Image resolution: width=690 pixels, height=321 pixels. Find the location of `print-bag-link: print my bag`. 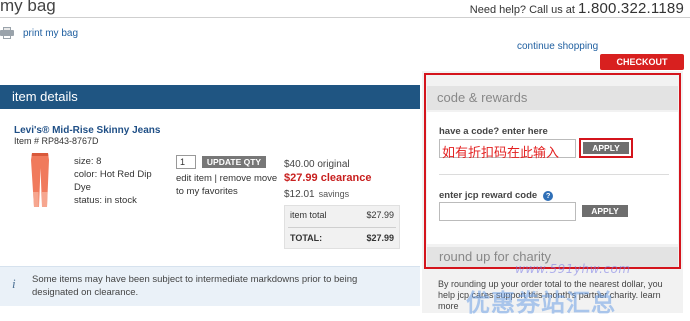

print-bag-link: print my bag is located at coordinates (50, 33).